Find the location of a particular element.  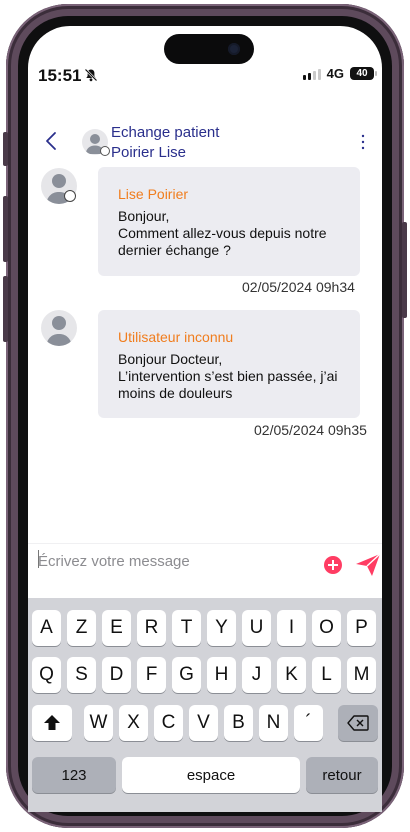

key-c: C is located at coordinates (168, 723).